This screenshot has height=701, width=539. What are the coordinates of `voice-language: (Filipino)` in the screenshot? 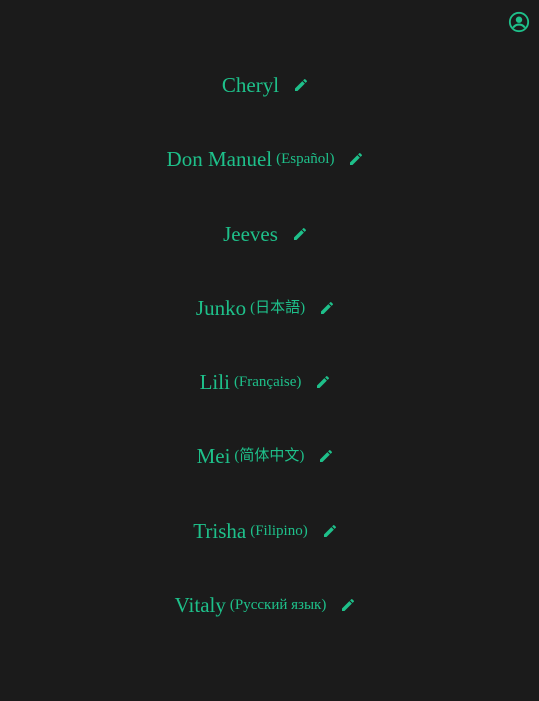 It's located at (279, 531).